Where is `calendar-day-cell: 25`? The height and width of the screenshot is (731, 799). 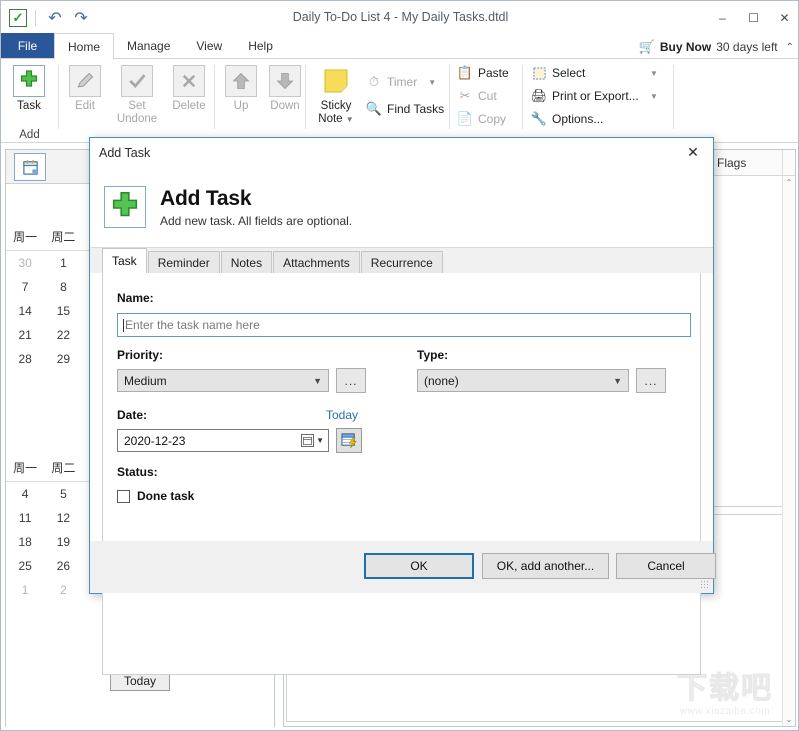
calendar-day-cell: 25 is located at coordinates (25, 566).